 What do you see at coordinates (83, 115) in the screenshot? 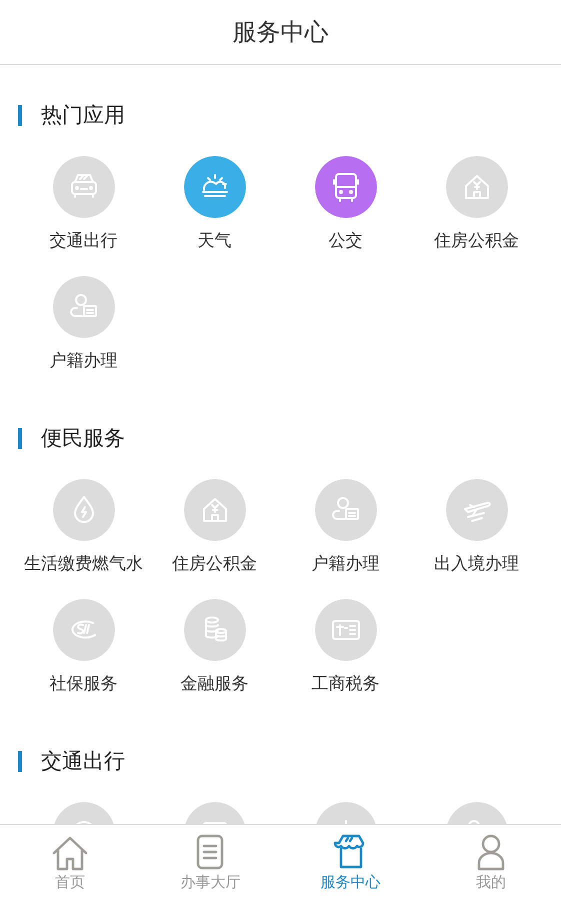
I see `section-title: 热门应用` at bounding box center [83, 115].